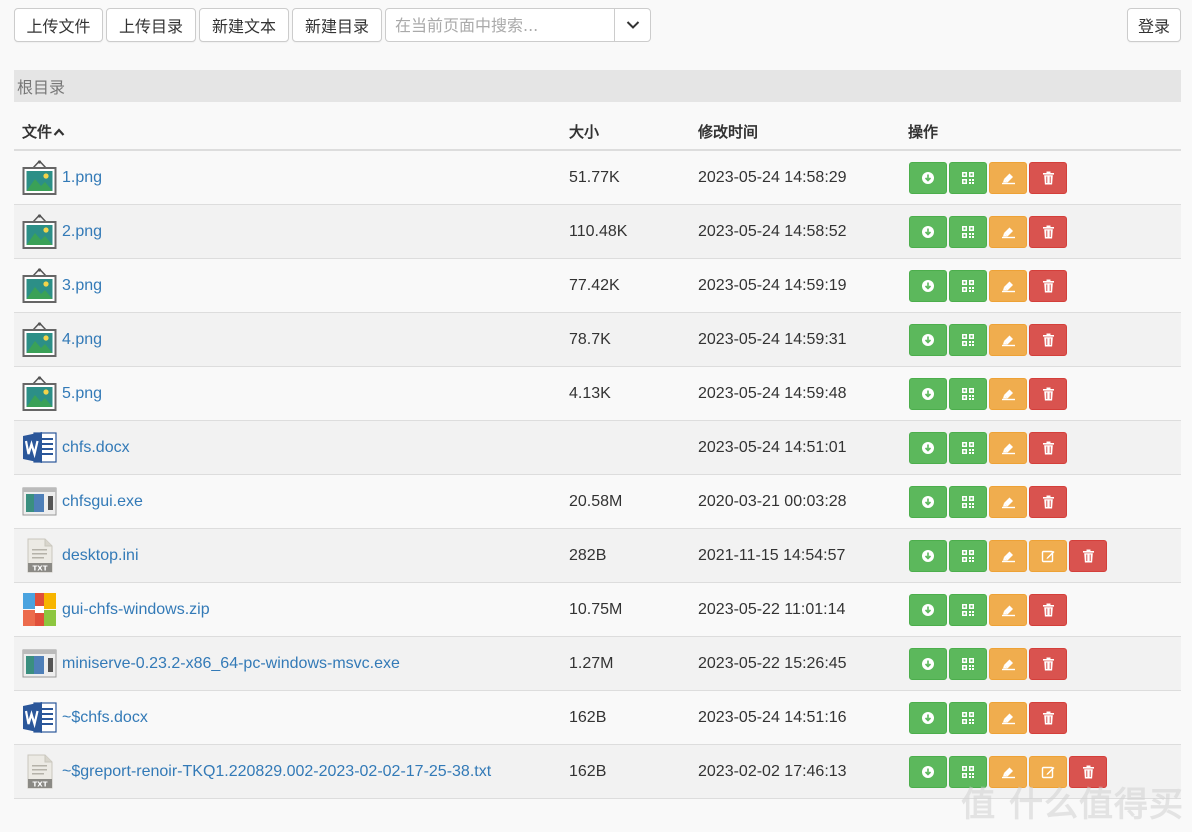  What do you see at coordinates (82, 394) in the screenshot?
I see `file-name-link: 5.png` at bounding box center [82, 394].